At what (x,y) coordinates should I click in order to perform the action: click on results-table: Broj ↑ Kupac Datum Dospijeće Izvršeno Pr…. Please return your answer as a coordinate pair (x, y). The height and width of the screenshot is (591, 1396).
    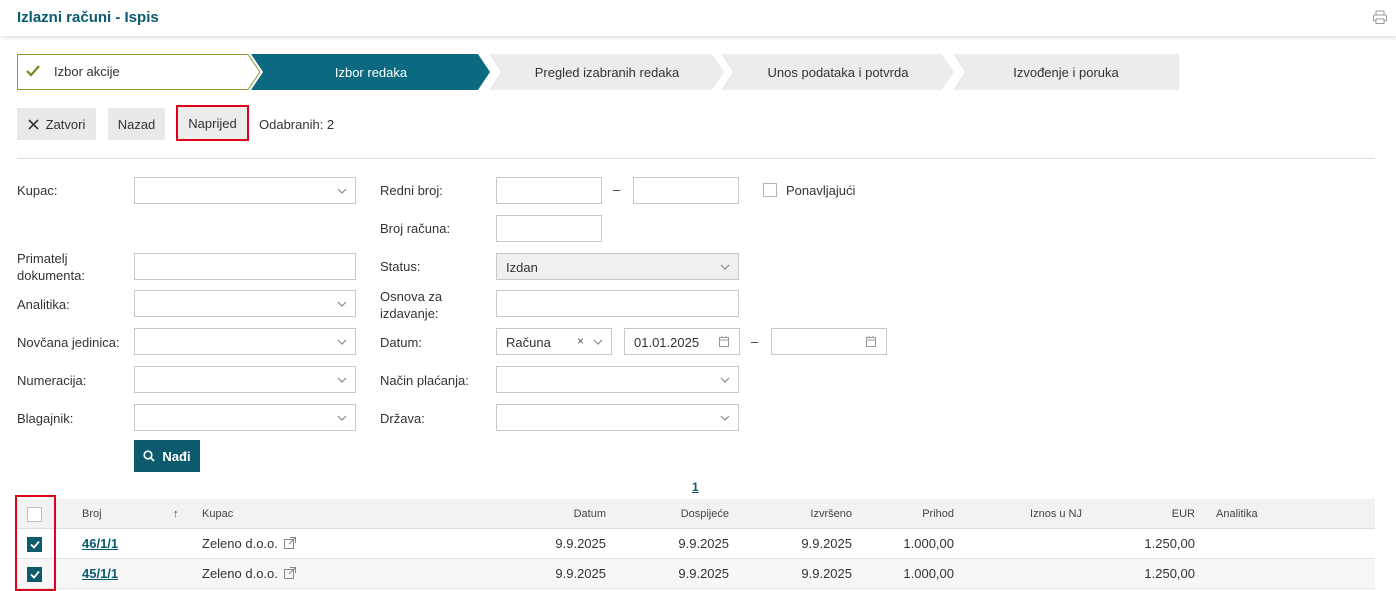
    Looking at the image, I should click on (696, 544).